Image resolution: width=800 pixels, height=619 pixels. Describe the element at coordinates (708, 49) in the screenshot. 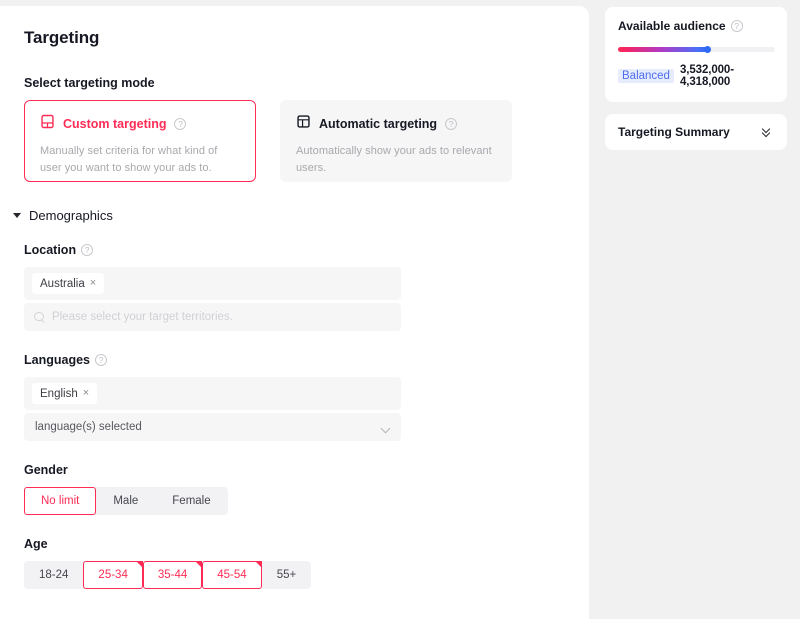

I see `audience-slider-handle` at that location.